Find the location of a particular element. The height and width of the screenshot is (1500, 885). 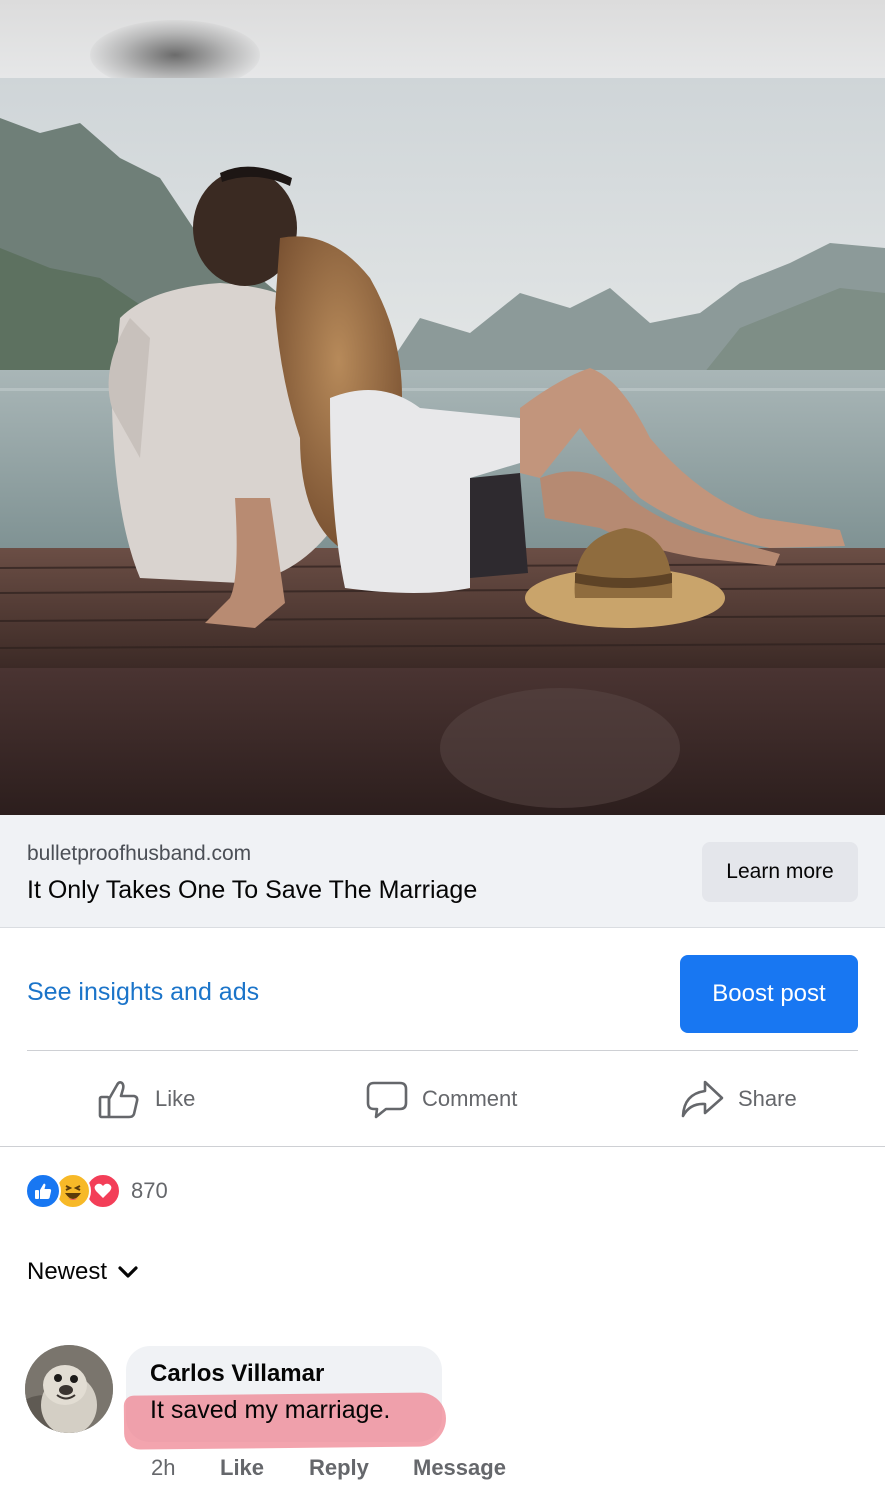

share-label: Share is located at coordinates (767, 1098).